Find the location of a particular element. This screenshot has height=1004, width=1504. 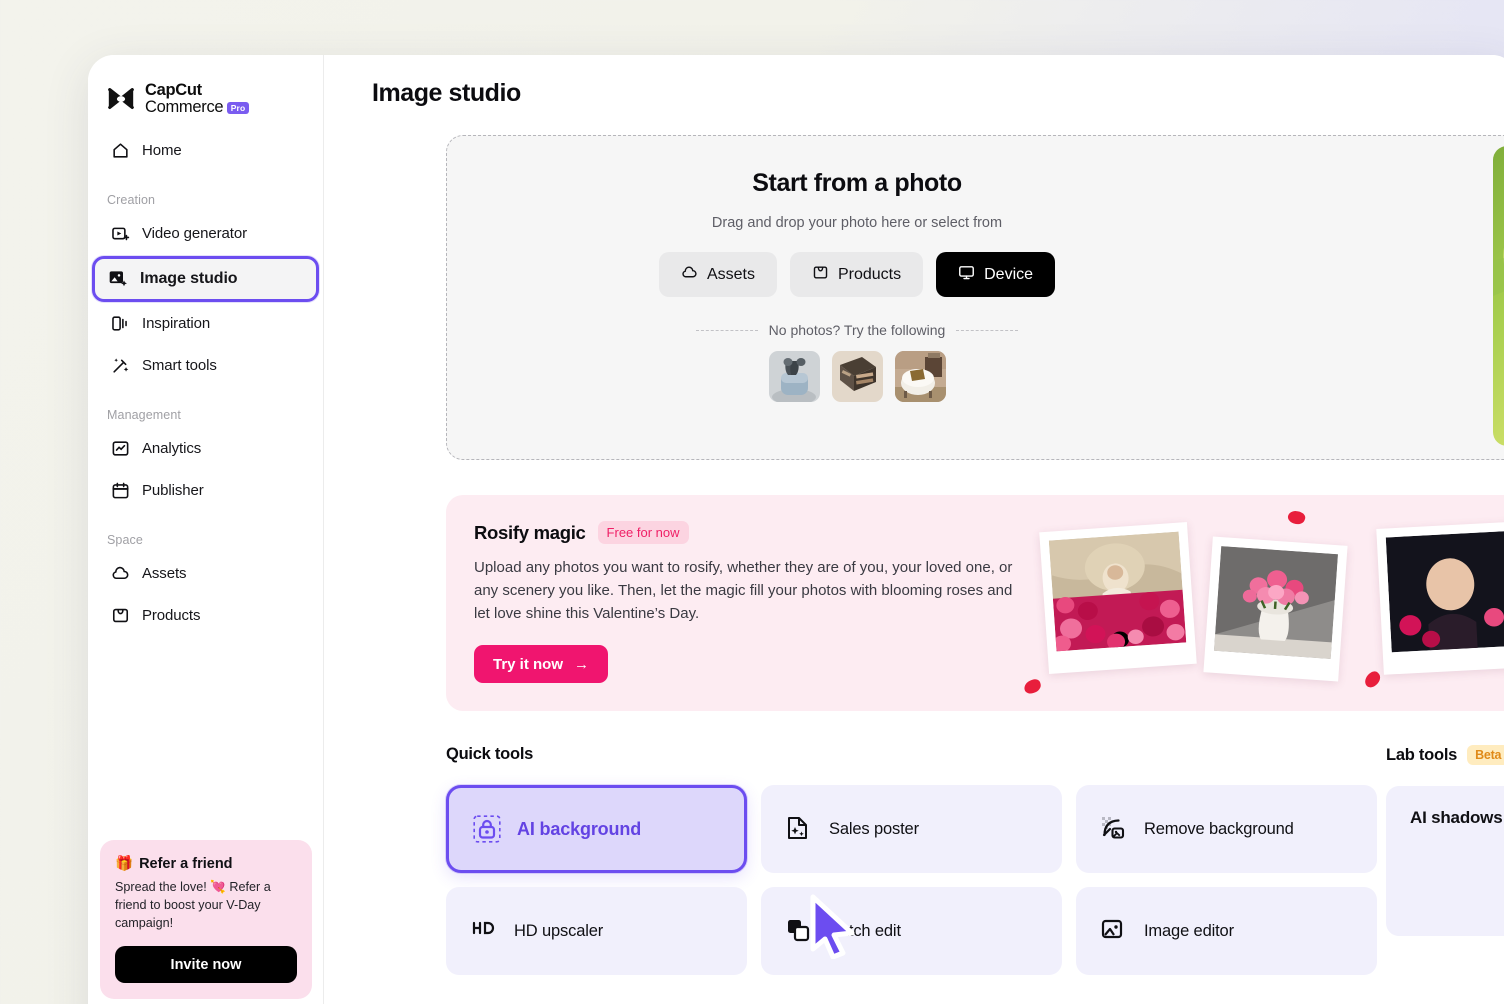

try-it-now-button: Try it now → is located at coordinates (541, 664).